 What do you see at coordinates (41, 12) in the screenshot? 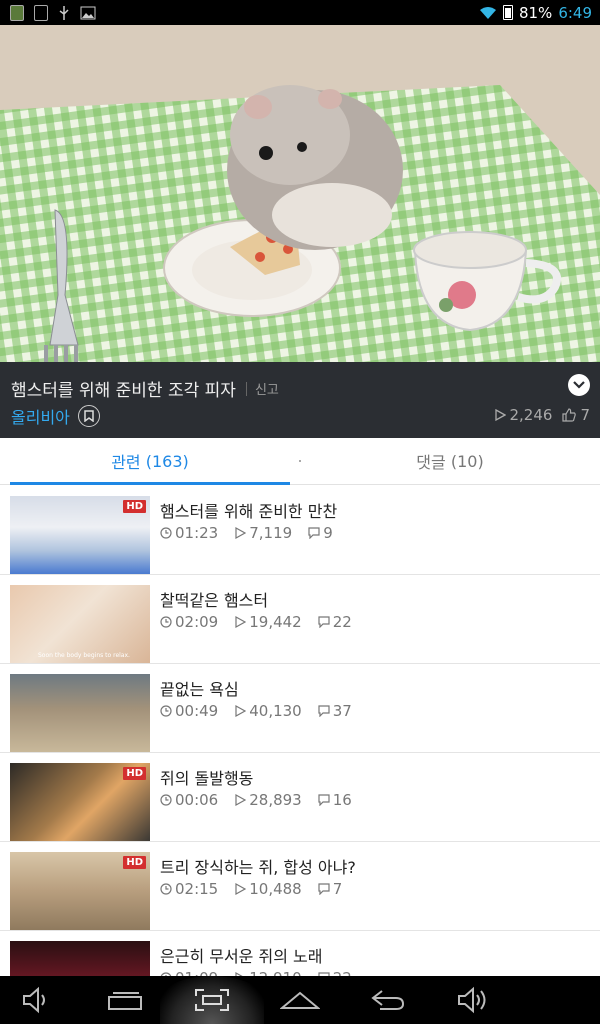
I see `android-debug-icon` at bounding box center [41, 12].